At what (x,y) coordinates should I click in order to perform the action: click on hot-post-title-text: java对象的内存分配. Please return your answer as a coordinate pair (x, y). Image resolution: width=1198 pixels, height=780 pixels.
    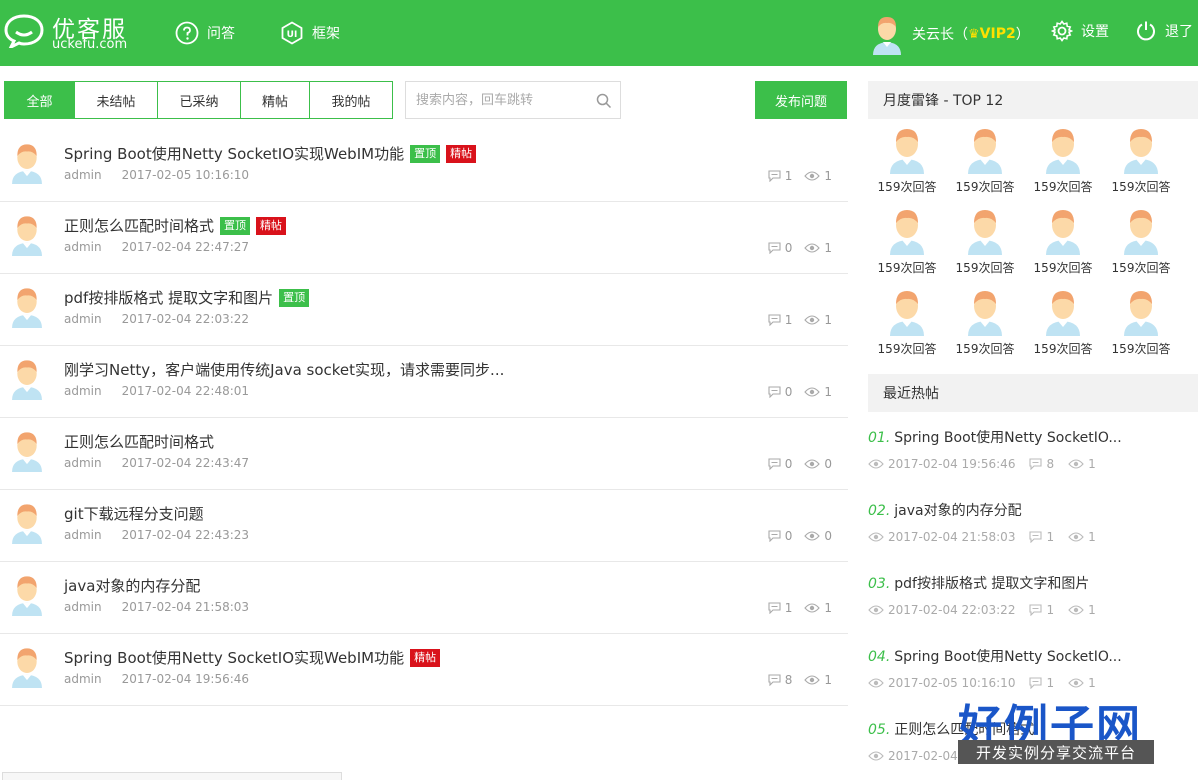
    Looking at the image, I should click on (958, 511).